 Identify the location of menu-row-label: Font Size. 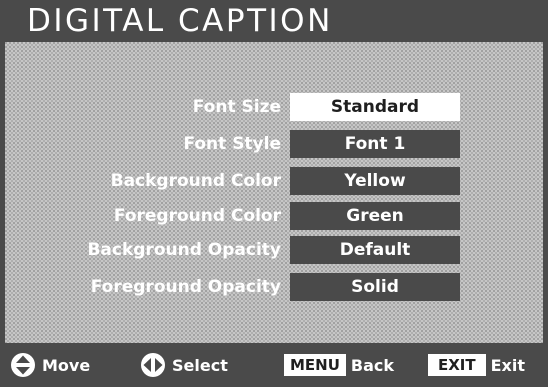
(236, 107).